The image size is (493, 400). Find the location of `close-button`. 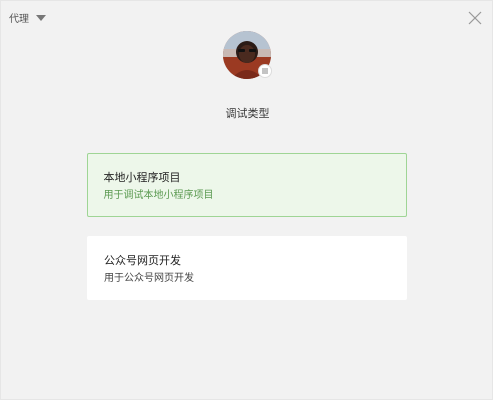

close-button is located at coordinates (475, 18).